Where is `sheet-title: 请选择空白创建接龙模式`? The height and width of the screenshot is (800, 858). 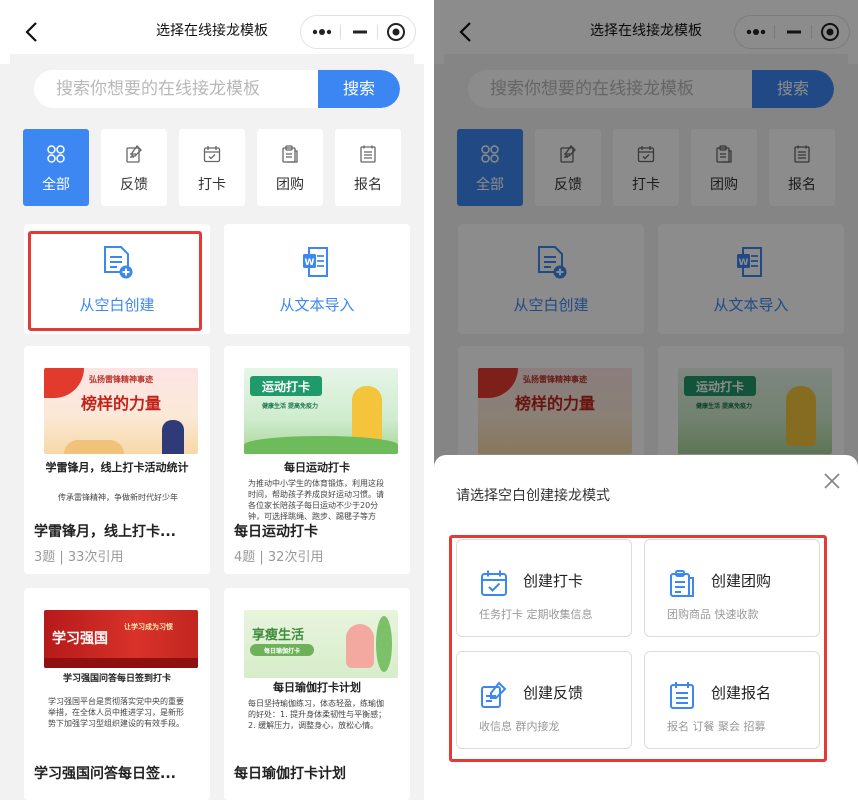
sheet-title: 请选择空白创建接龙模式 is located at coordinates (533, 496).